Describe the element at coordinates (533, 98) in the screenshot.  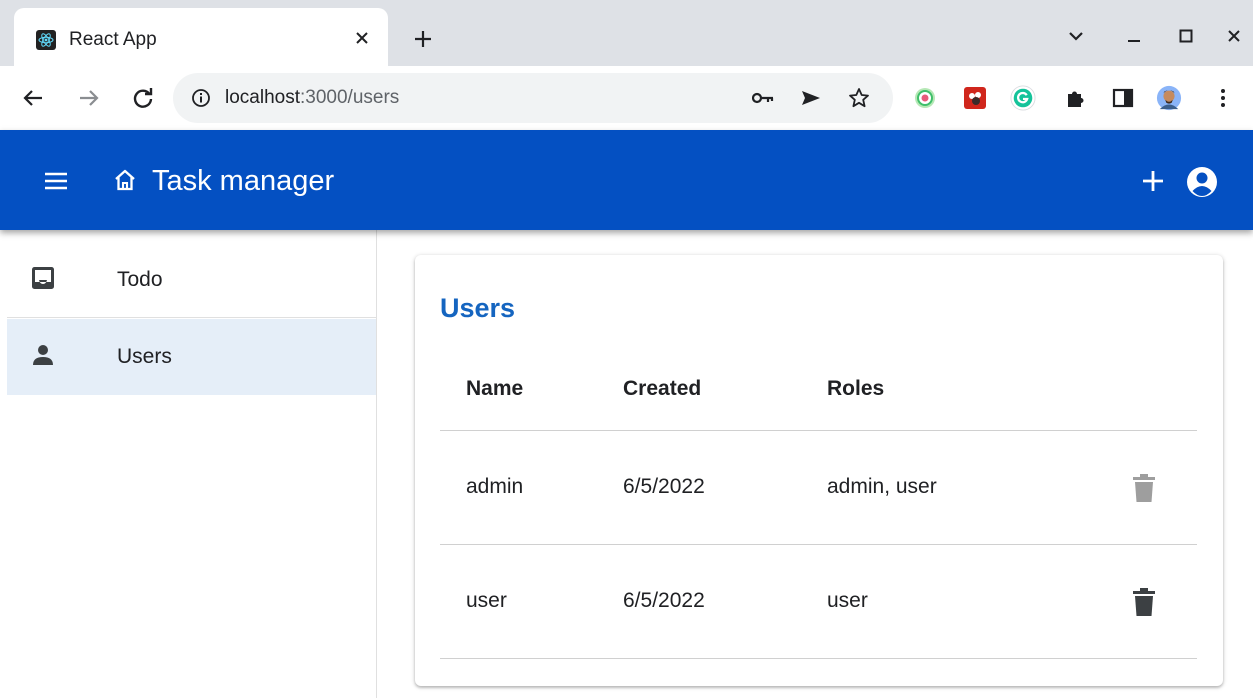
I see `address-bar: localhost:3000/users` at that location.